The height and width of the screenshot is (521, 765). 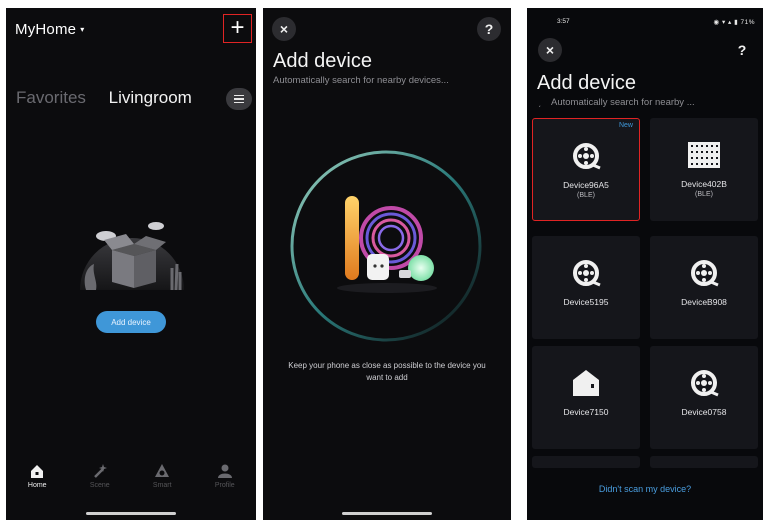 What do you see at coordinates (704, 397) in the screenshot?
I see `device-card-device0758: Device0758` at bounding box center [704, 397].